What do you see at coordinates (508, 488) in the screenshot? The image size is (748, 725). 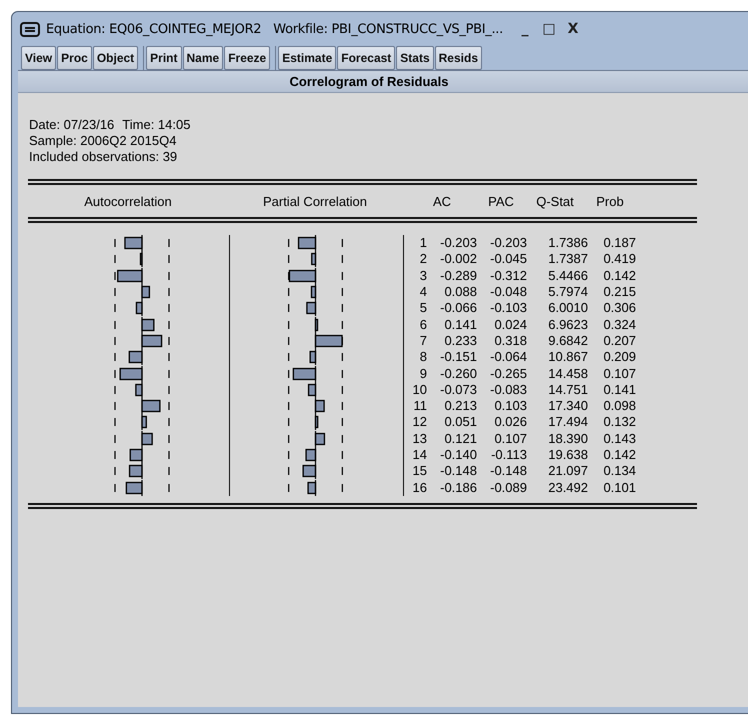 I see `table-cell-text: -0.089` at bounding box center [508, 488].